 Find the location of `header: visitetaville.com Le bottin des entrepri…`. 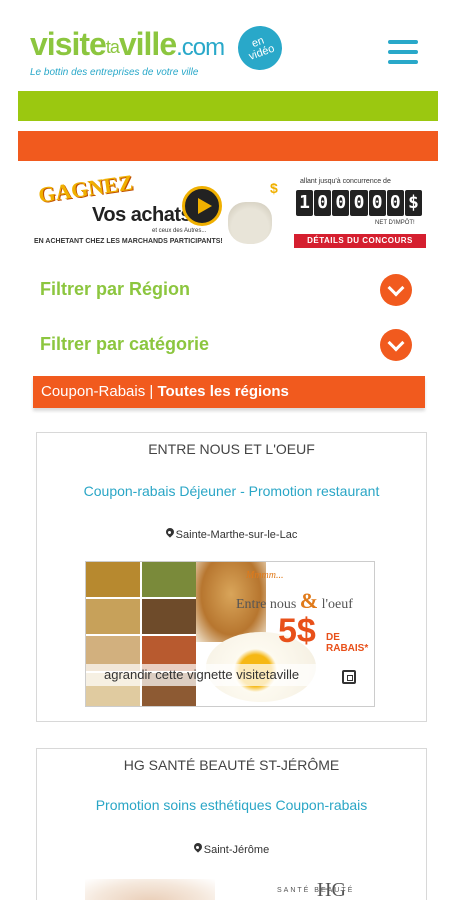

header: visitetaville.com Le bottin des entrepri… is located at coordinates (225, 45).